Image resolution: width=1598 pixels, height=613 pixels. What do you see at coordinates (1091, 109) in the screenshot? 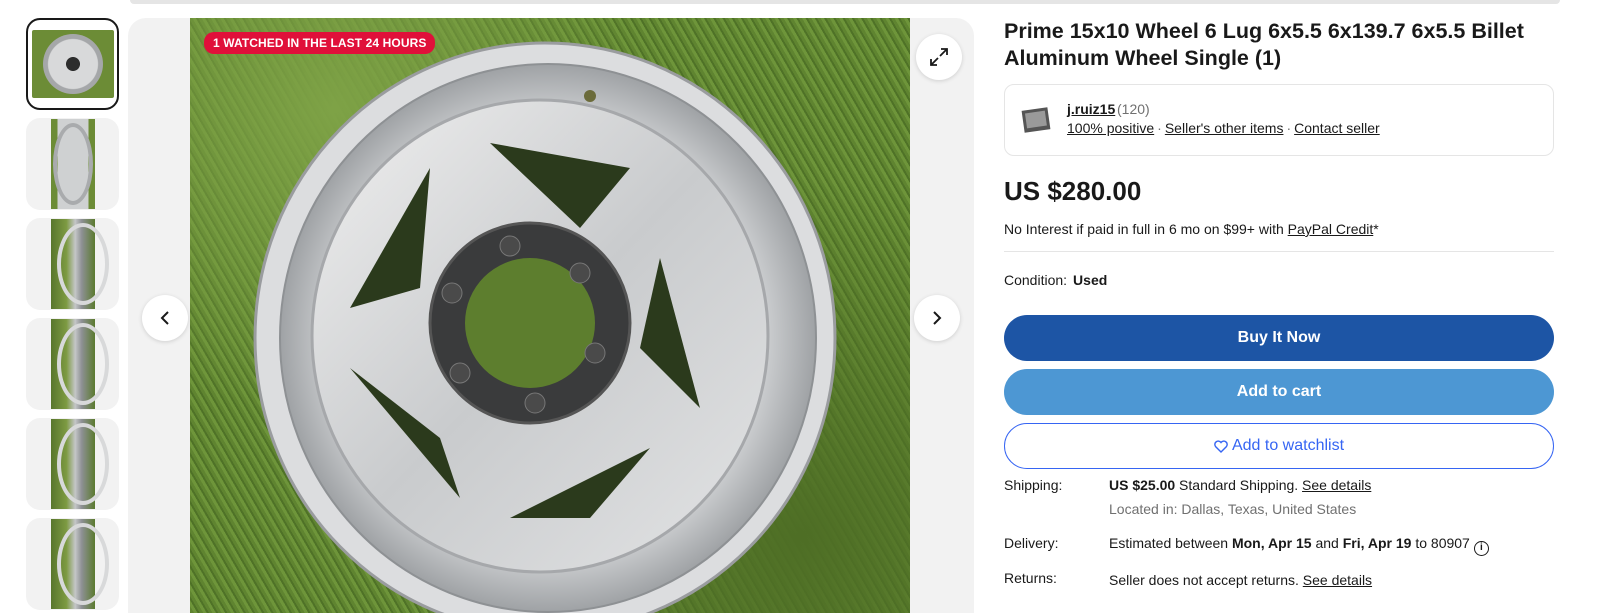
I see `seller-name-link: j.ruiz15` at bounding box center [1091, 109].